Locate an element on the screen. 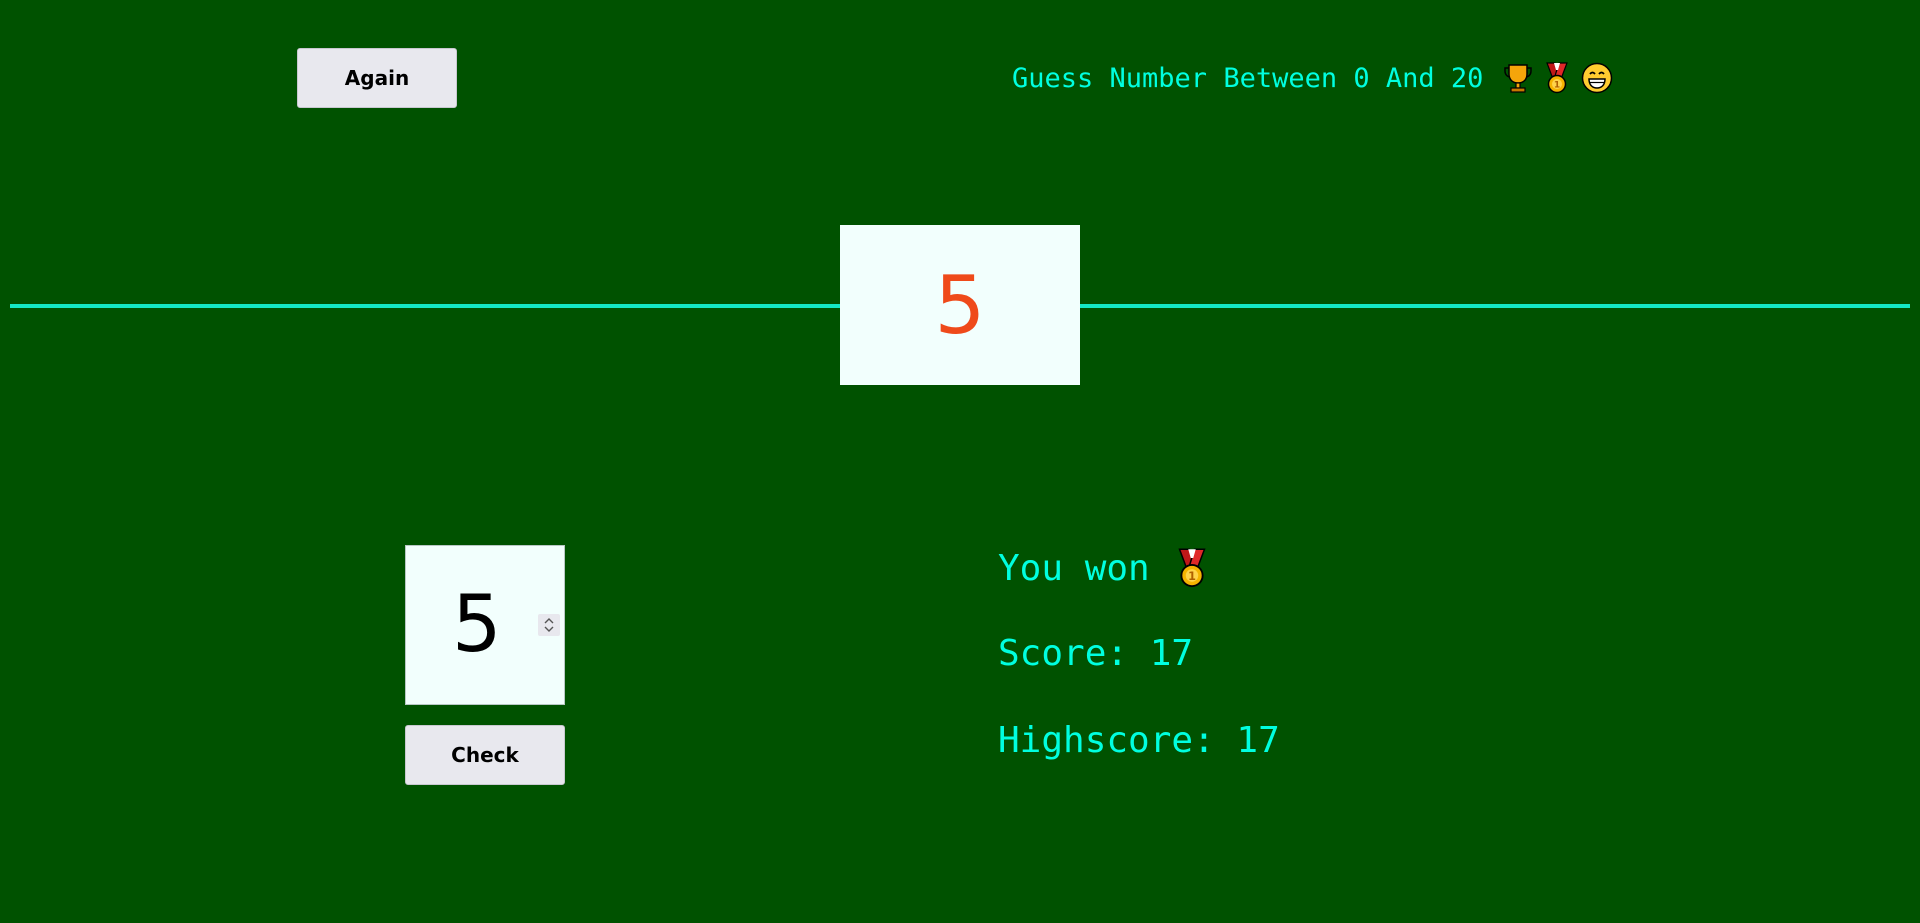  result-message: You won is located at coordinates (1074, 568).